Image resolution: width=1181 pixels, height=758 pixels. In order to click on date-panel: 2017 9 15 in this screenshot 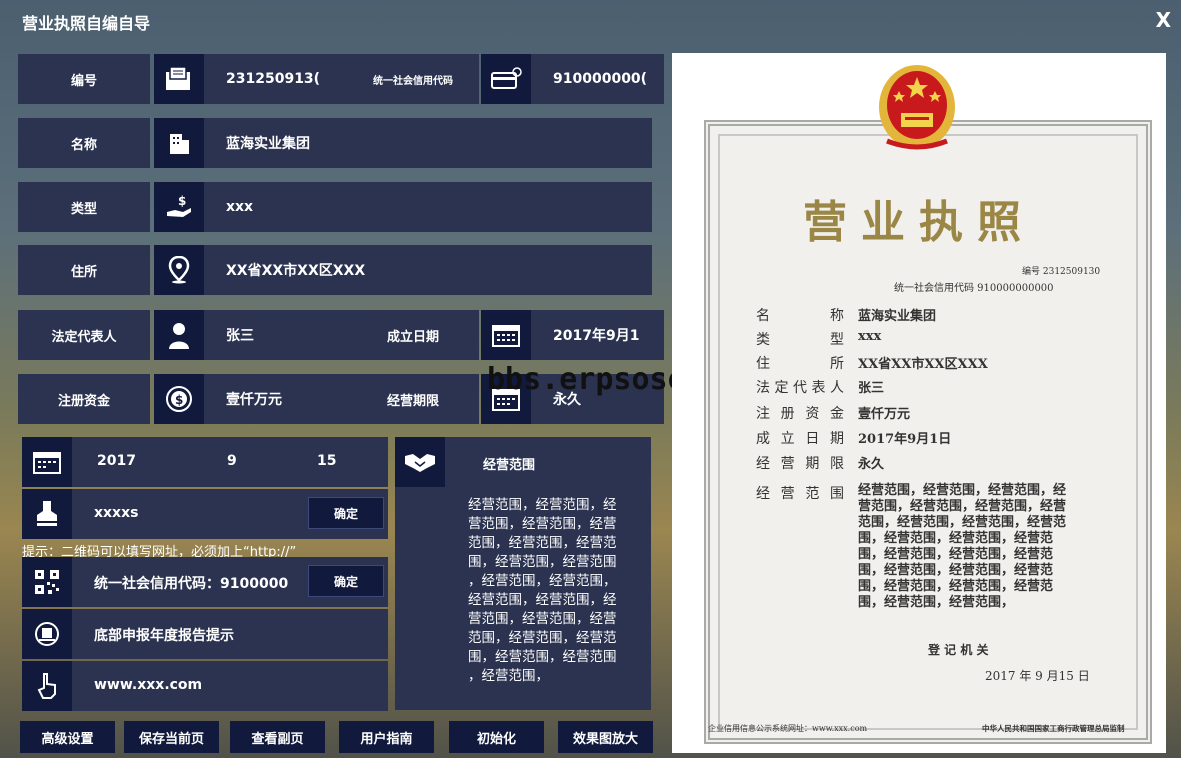, I will do `click(205, 462)`.